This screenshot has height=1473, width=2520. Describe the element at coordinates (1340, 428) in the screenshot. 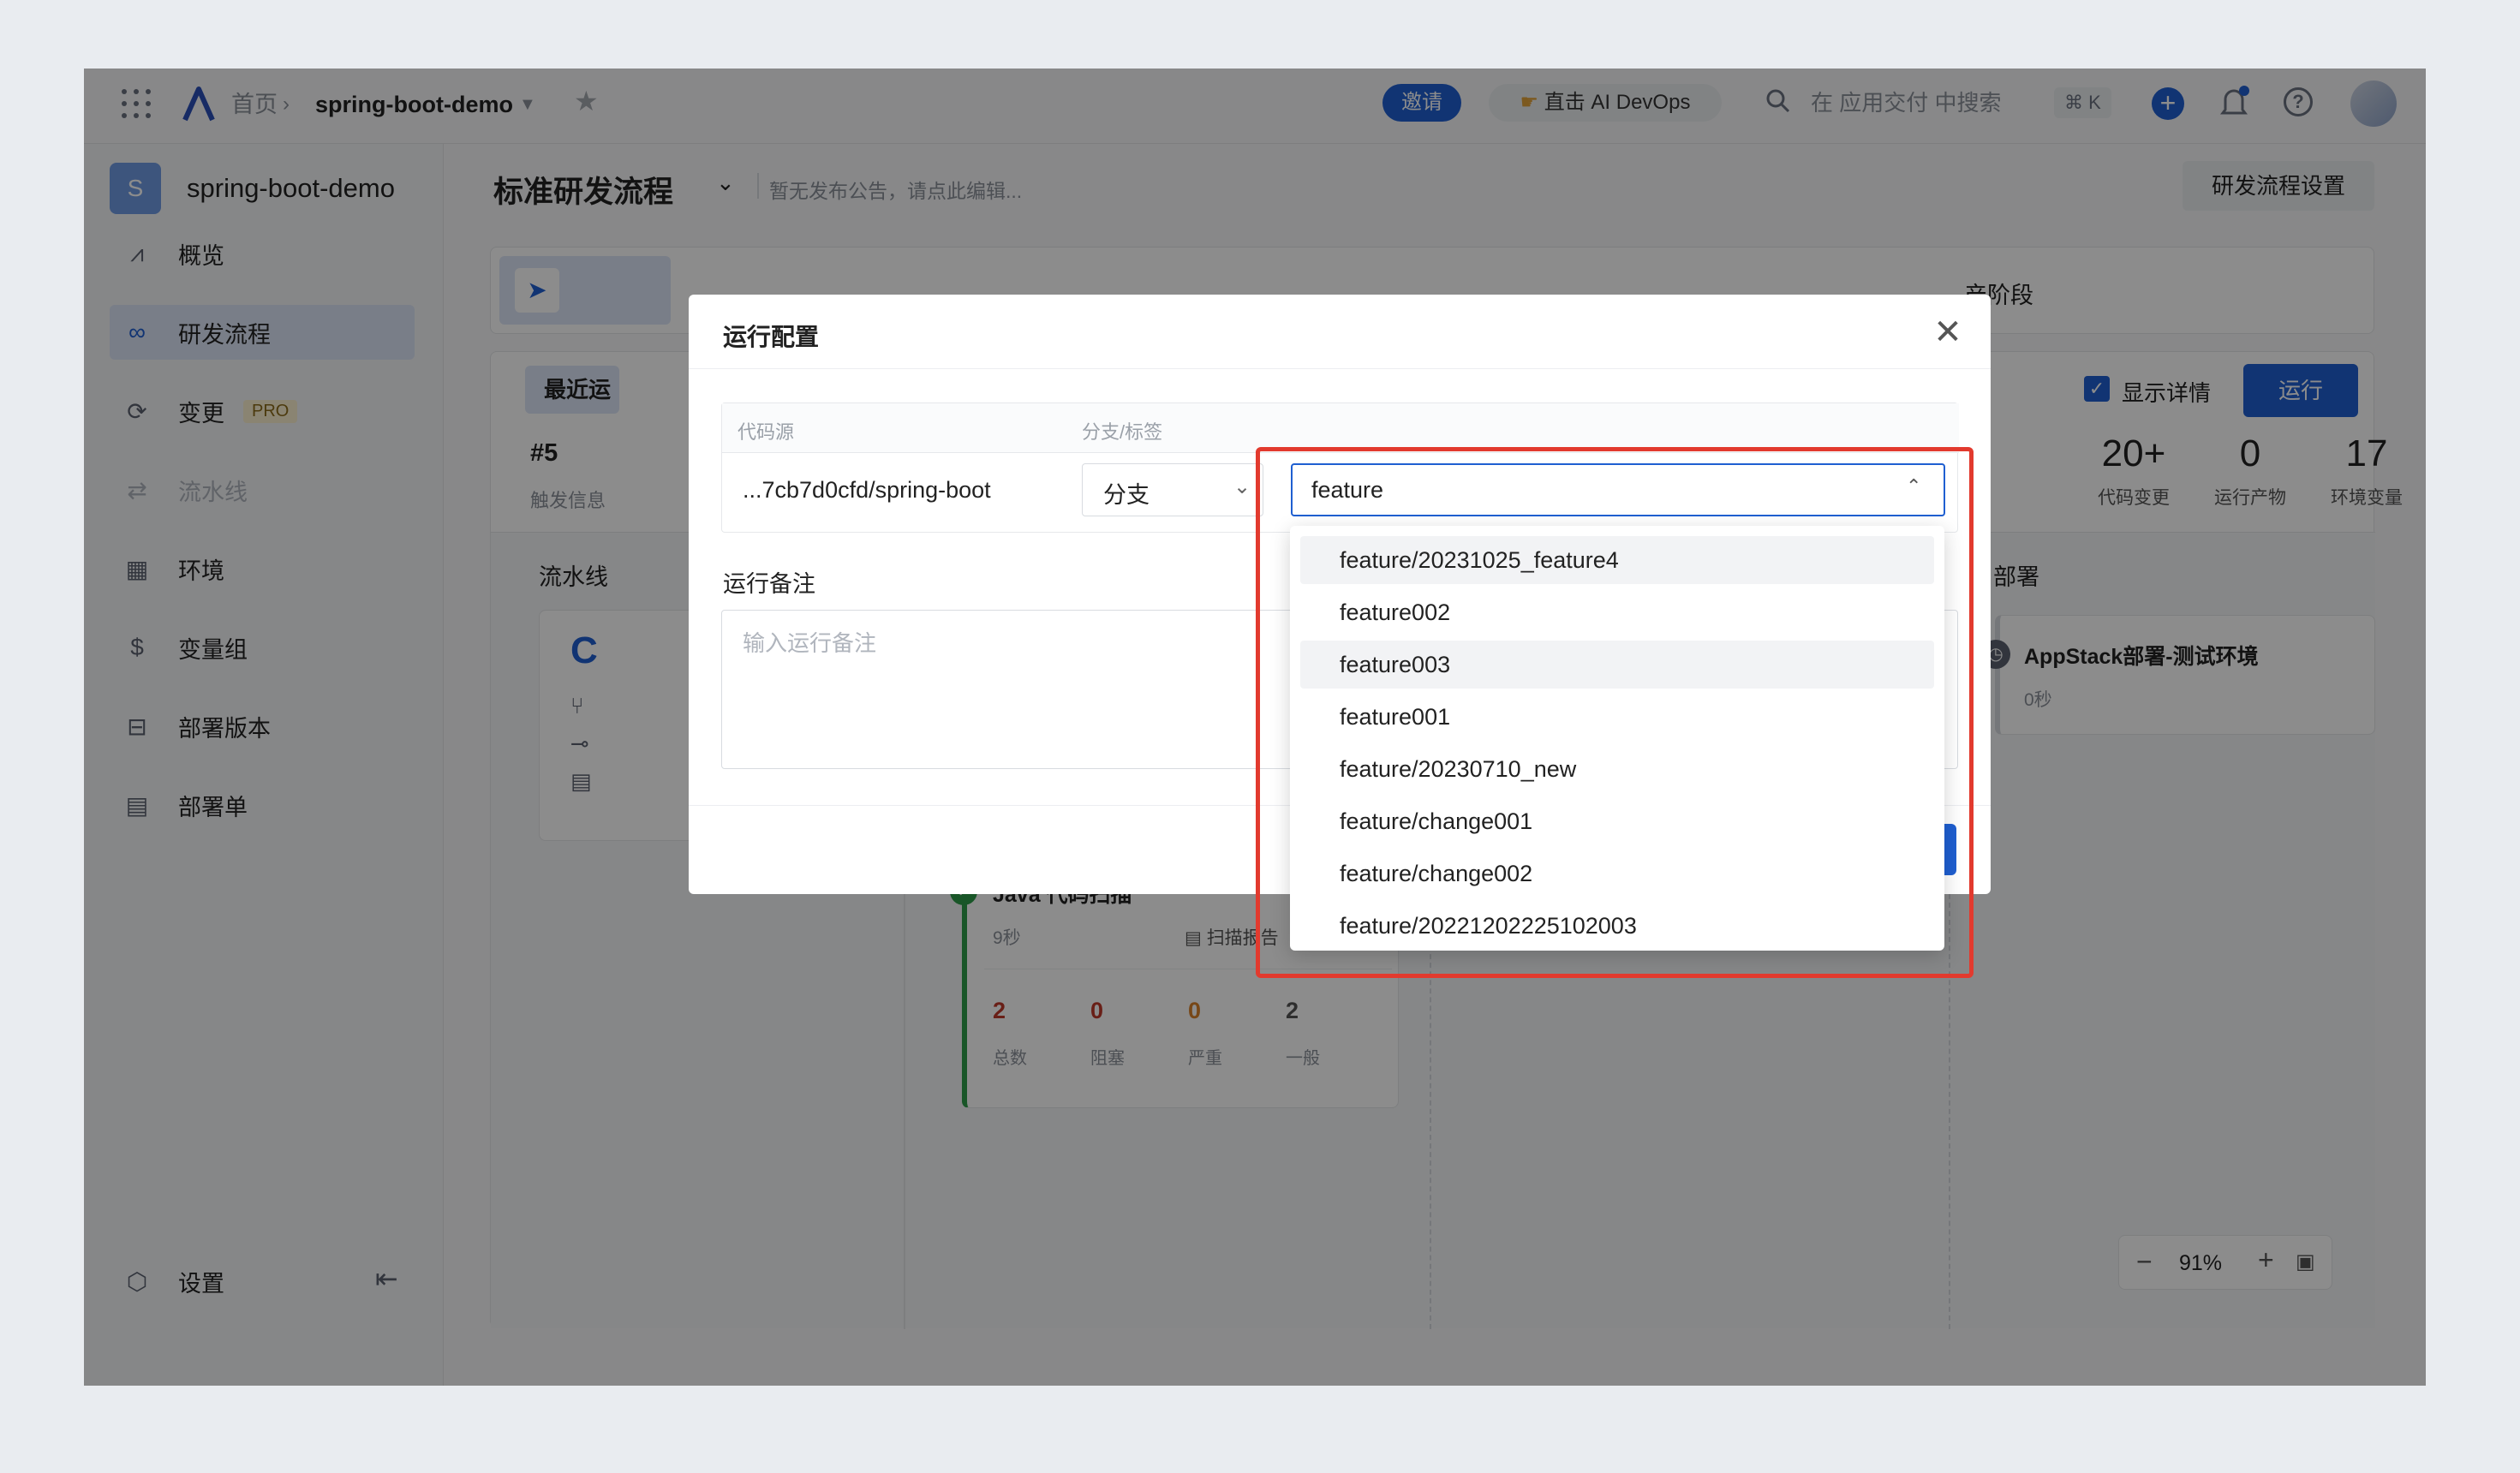

I see `table-header` at that location.